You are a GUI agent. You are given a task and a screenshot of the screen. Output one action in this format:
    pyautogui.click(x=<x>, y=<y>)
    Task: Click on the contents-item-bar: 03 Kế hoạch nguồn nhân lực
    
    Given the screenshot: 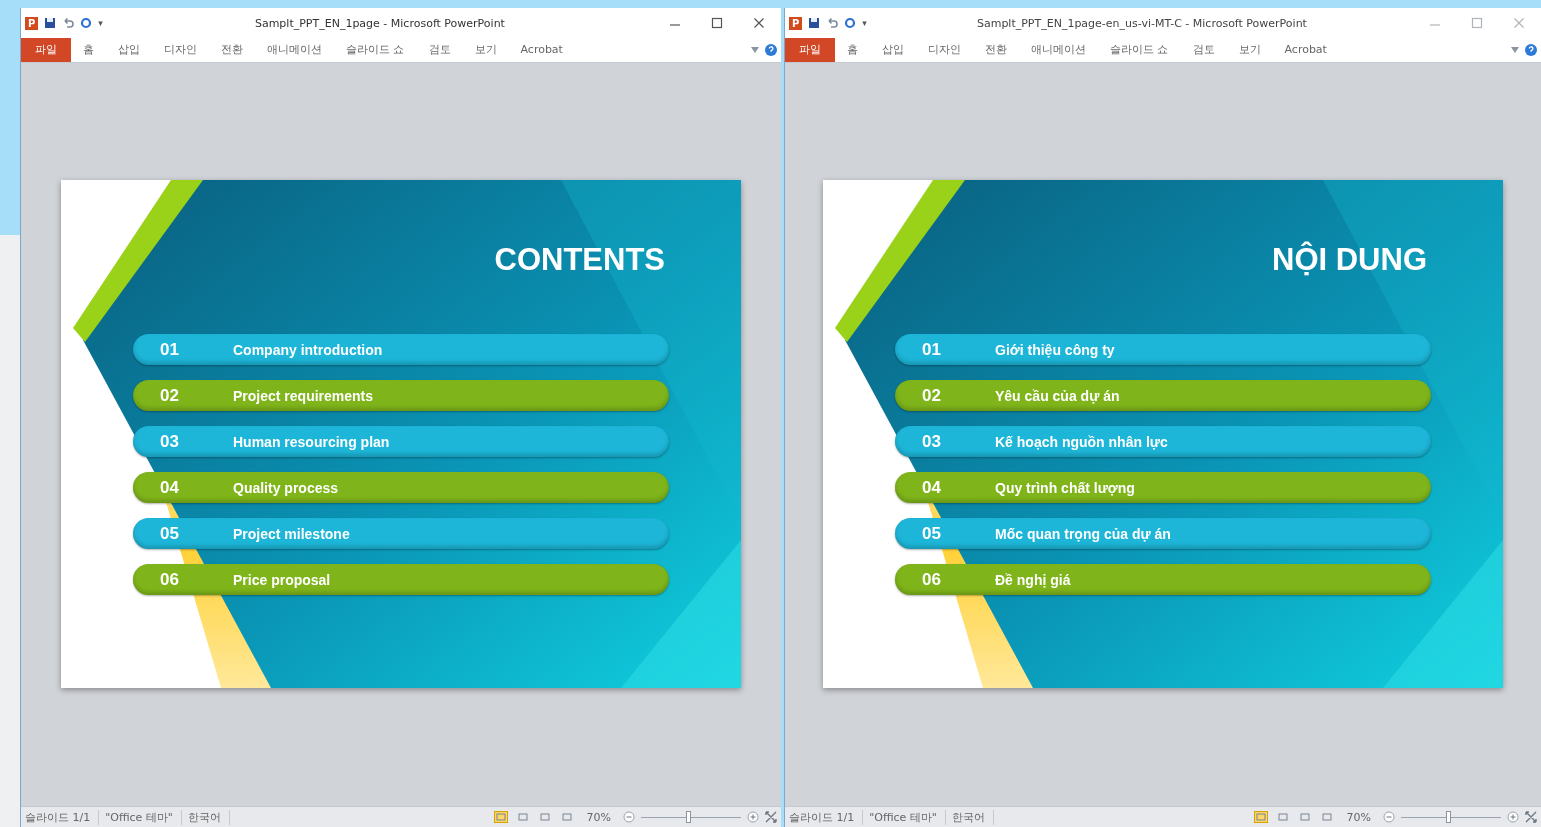 What is the action you would take?
    pyautogui.click(x=1163, y=441)
    